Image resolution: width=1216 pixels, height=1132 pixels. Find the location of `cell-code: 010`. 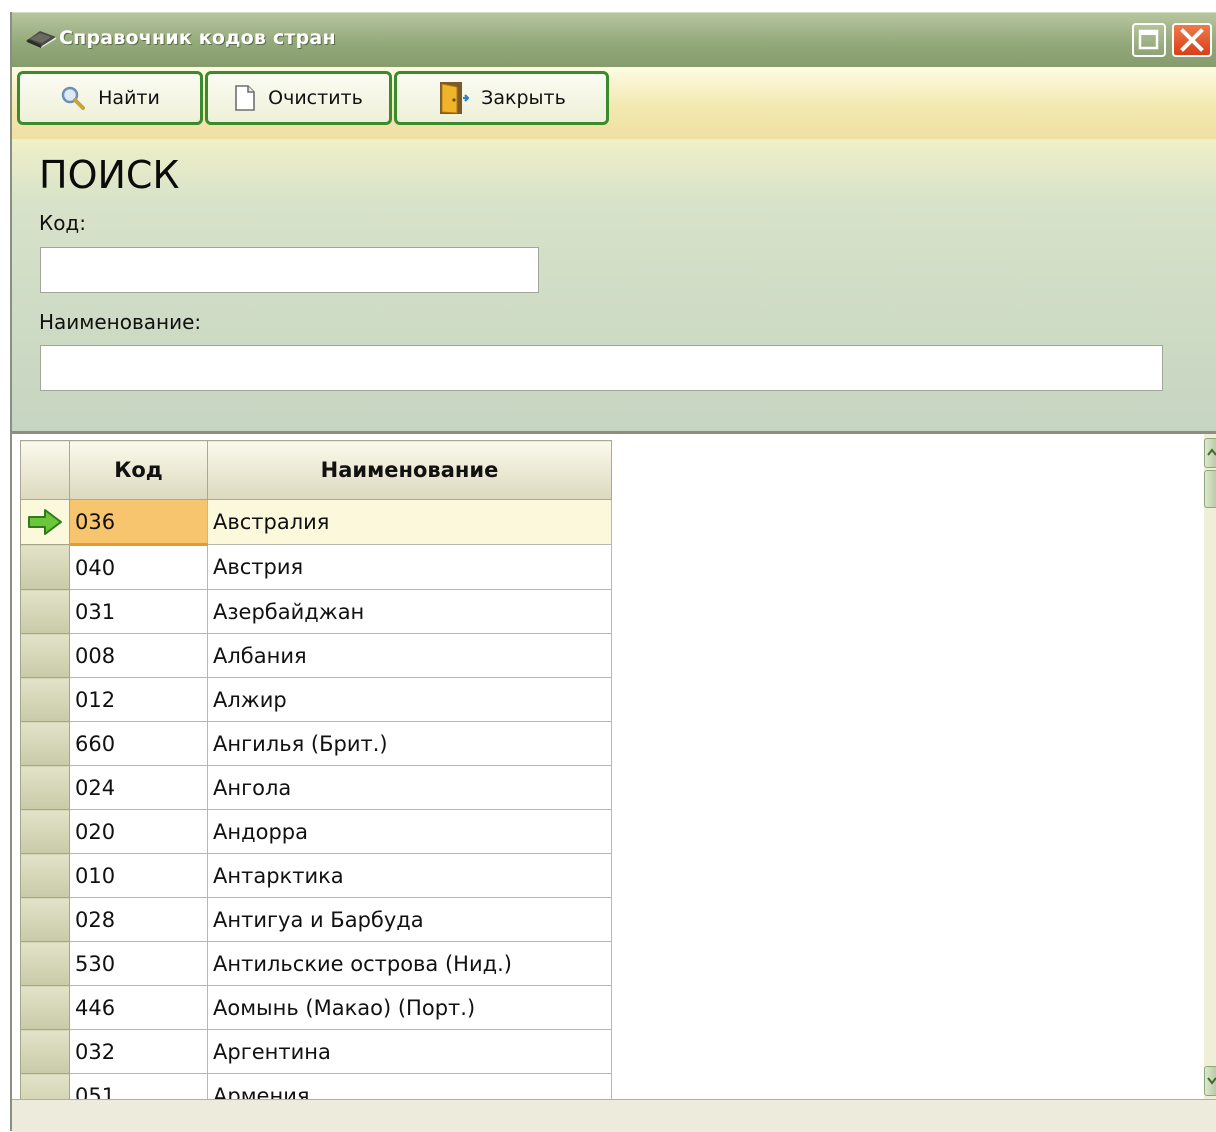

cell-code: 010 is located at coordinates (138, 875).